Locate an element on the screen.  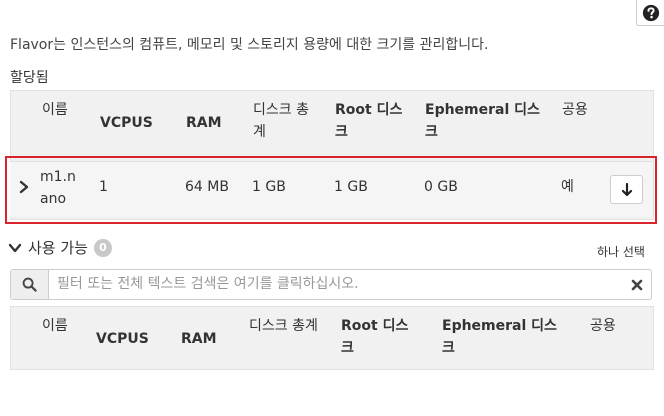
search-icon is located at coordinates (29, 284).